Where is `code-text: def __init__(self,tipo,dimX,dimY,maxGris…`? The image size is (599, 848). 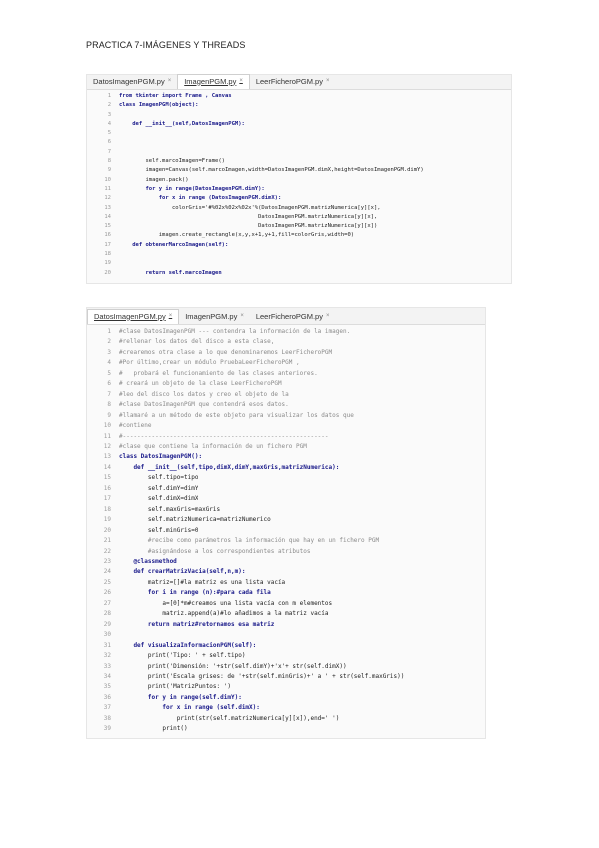
code-text: def __init__(self,tipo,dimX,dimY,maxGris… is located at coordinates (229, 467).